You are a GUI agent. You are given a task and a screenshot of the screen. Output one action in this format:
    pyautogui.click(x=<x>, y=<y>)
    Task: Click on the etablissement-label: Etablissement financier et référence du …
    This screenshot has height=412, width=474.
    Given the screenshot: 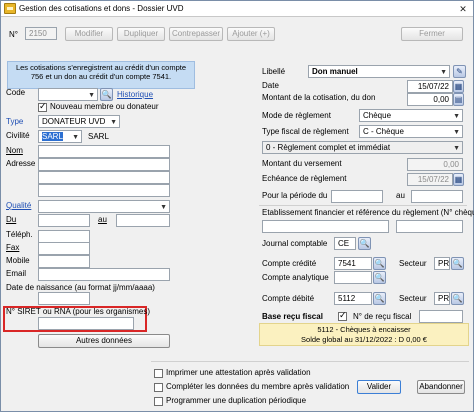 What is the action you would take?
    pyautogui.click(x=368, y=212)
    